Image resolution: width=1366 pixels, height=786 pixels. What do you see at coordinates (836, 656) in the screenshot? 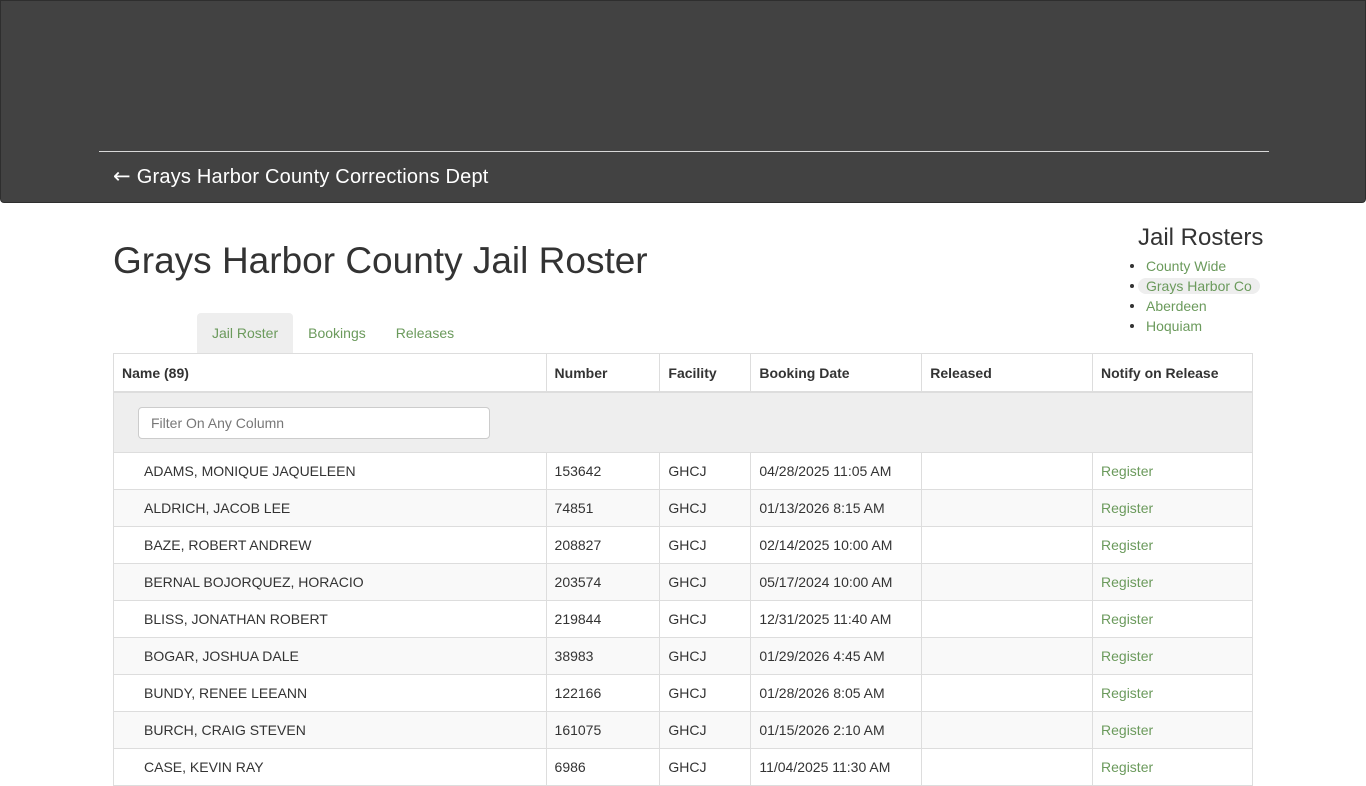
I see `booking-date-cell: 01/29/2026 4:45 AM` at bounding box center [836, 656].